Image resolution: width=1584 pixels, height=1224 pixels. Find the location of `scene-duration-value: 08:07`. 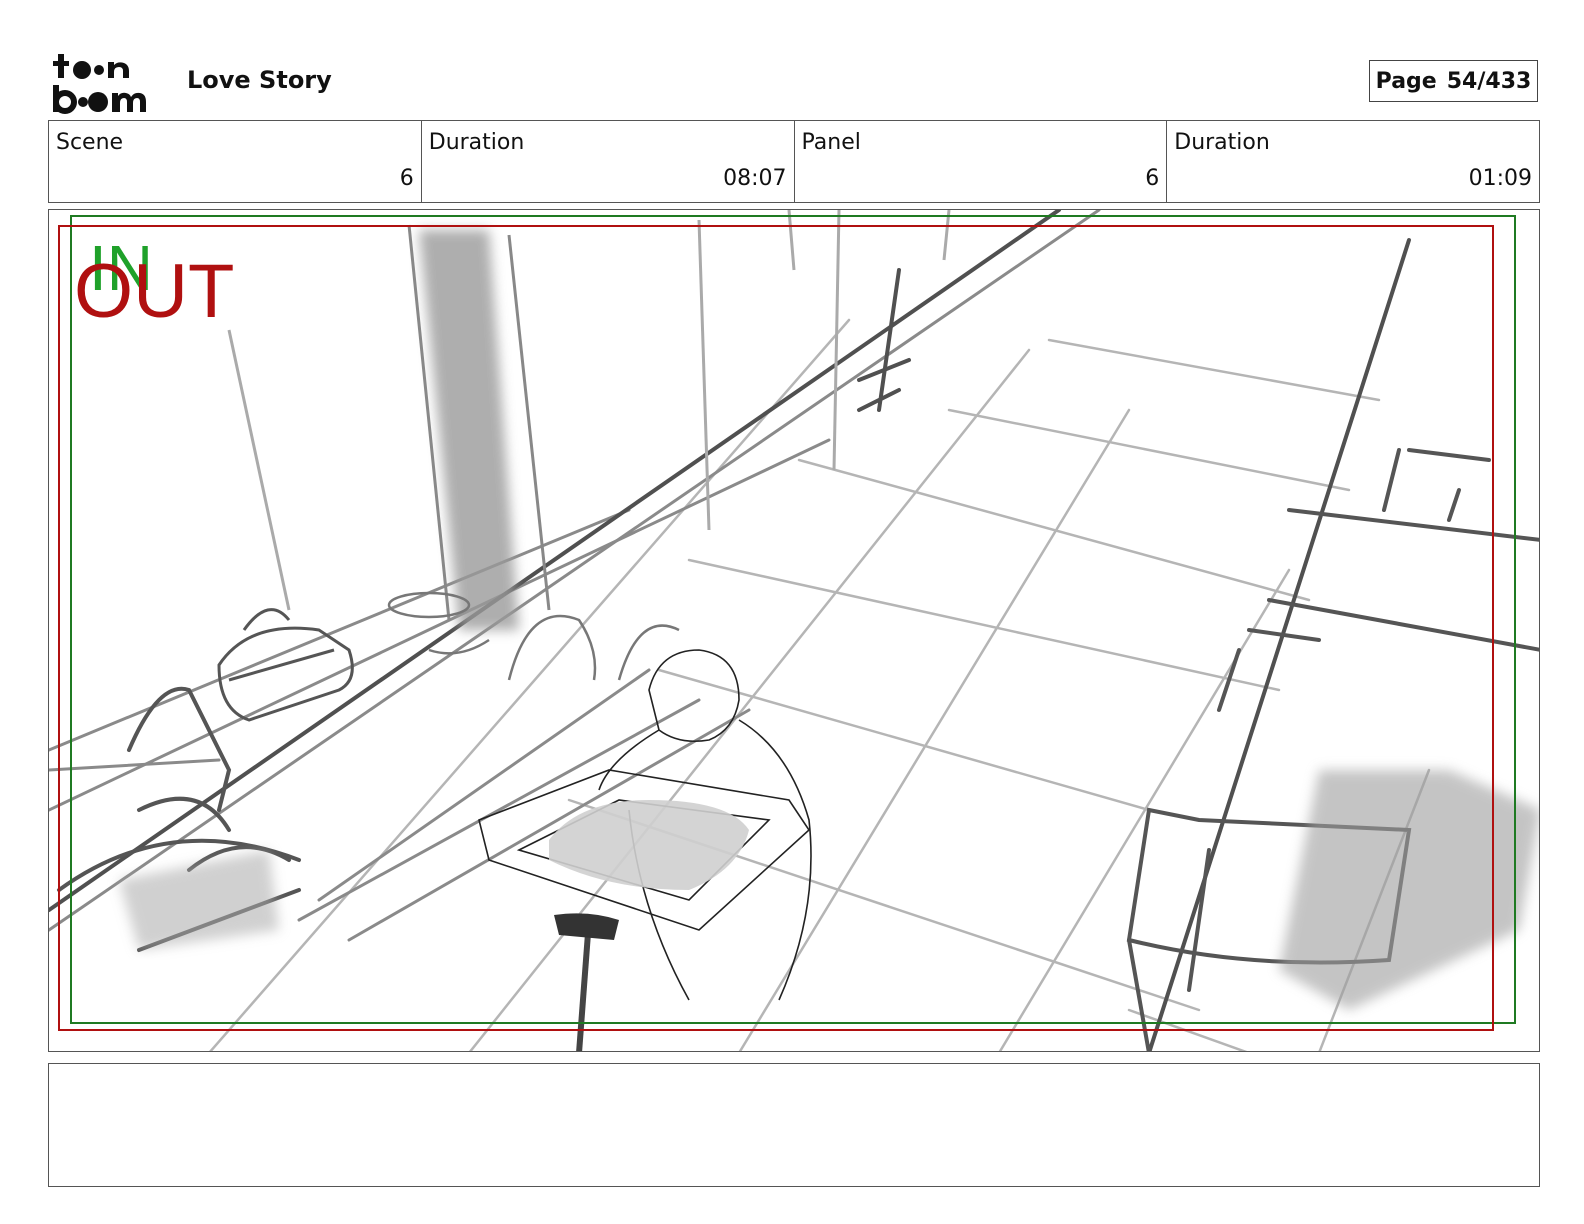

scene-duration-value: 08:07 is located at coordinates (755, 178).